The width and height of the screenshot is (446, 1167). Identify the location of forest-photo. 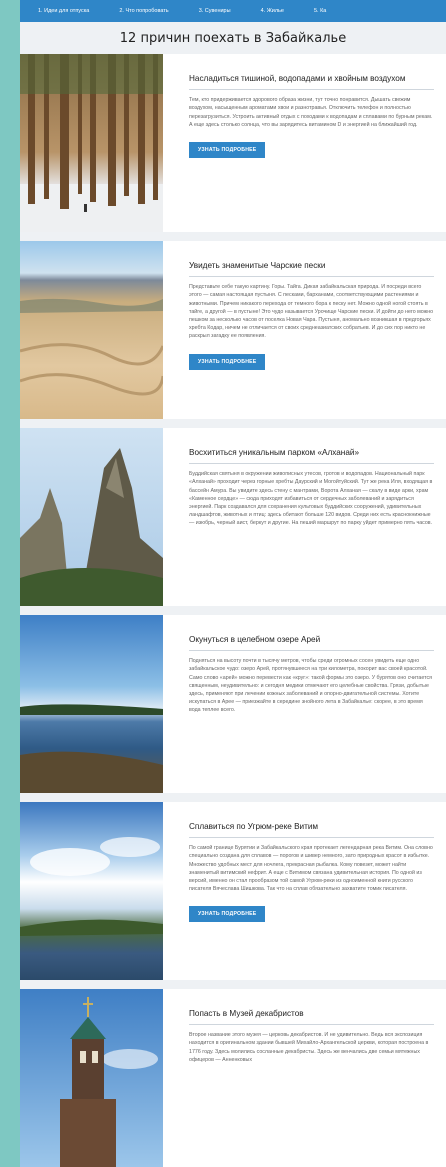
(91, 143).